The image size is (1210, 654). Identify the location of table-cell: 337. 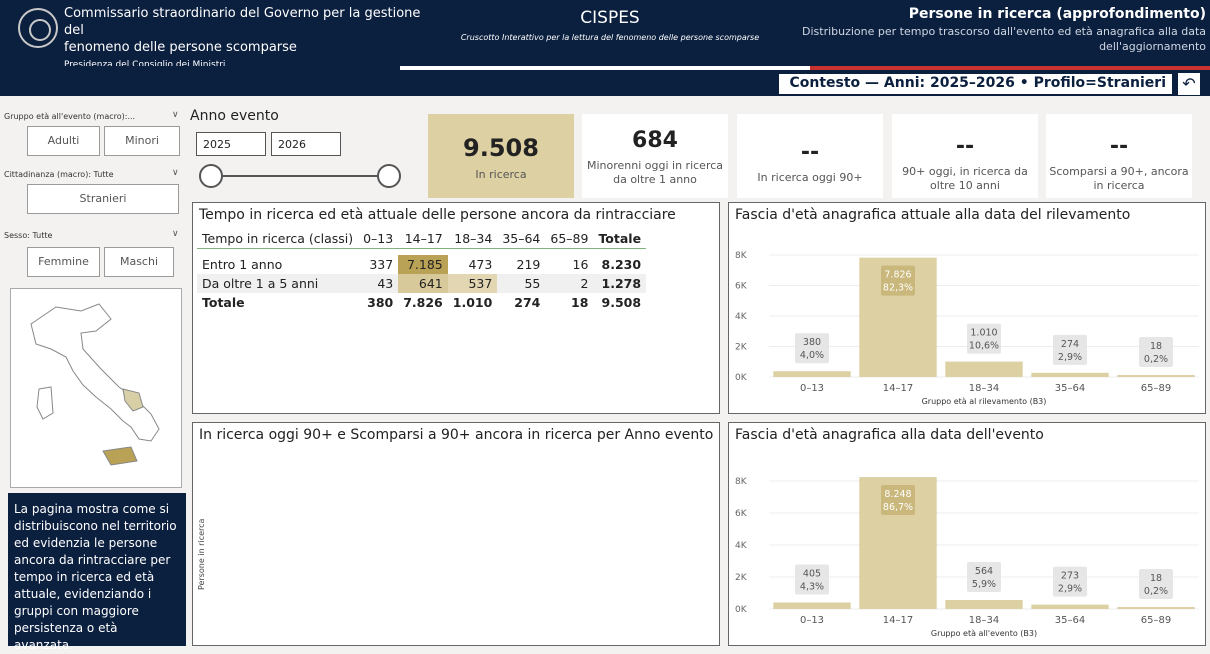
(381, 264).